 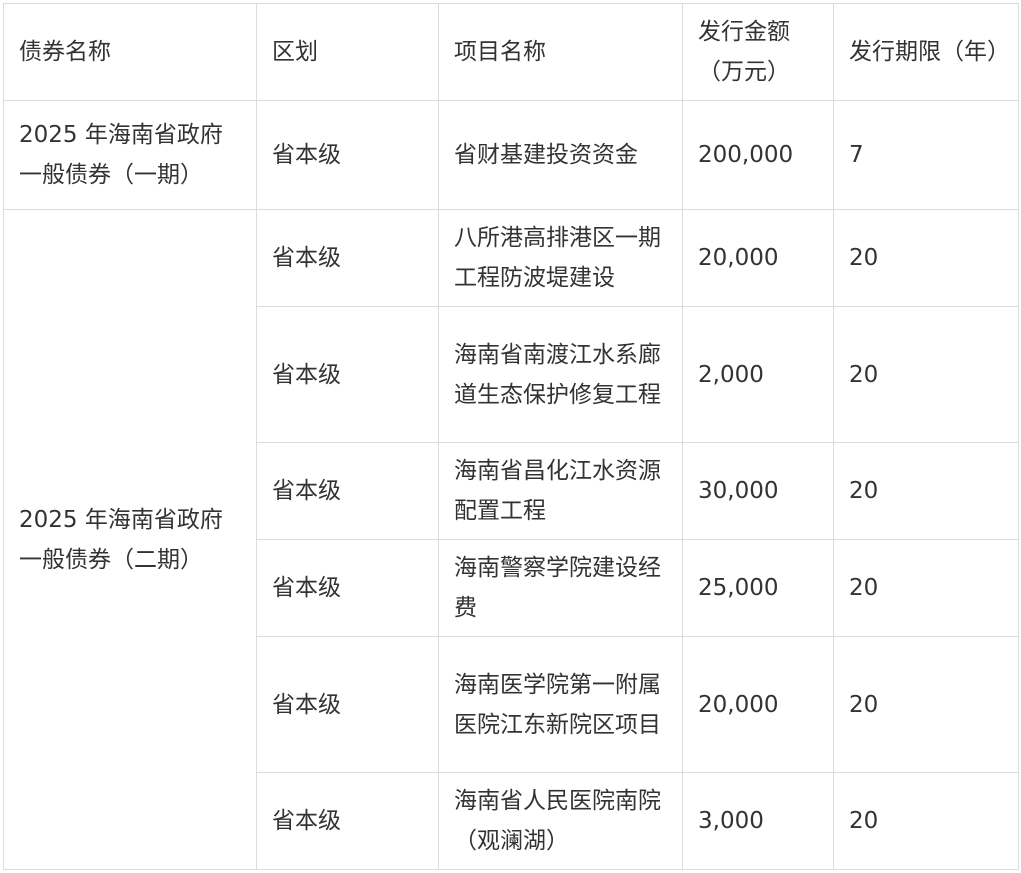 I want to click on project-name-cell: 海南省南渡江水系廊道生态保护修复工程, so click(x=560, y=374).